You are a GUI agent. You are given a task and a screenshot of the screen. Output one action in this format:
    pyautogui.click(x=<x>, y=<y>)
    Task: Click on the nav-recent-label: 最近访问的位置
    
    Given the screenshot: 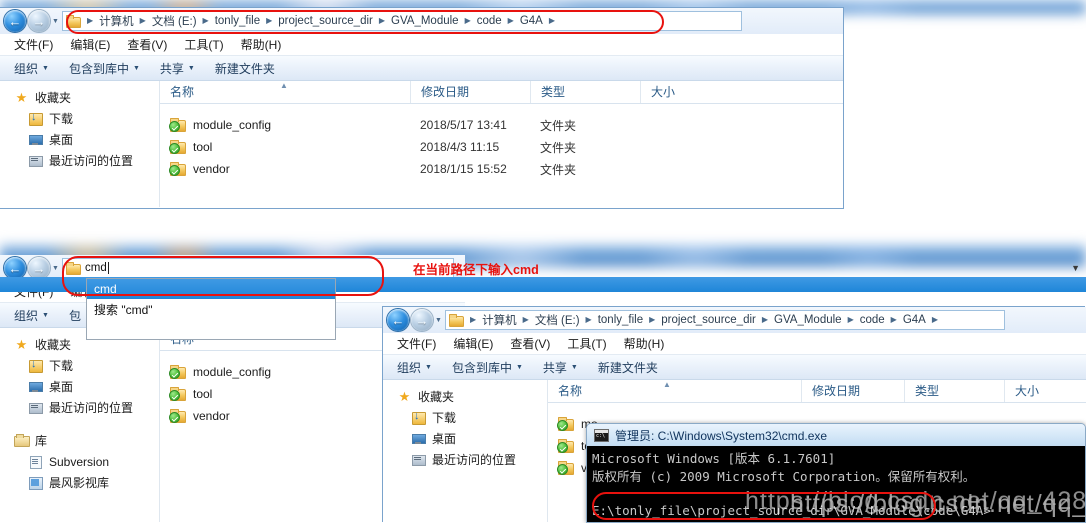 What is the action you would take?
    pyautogui.click(x=474, y=460)
    